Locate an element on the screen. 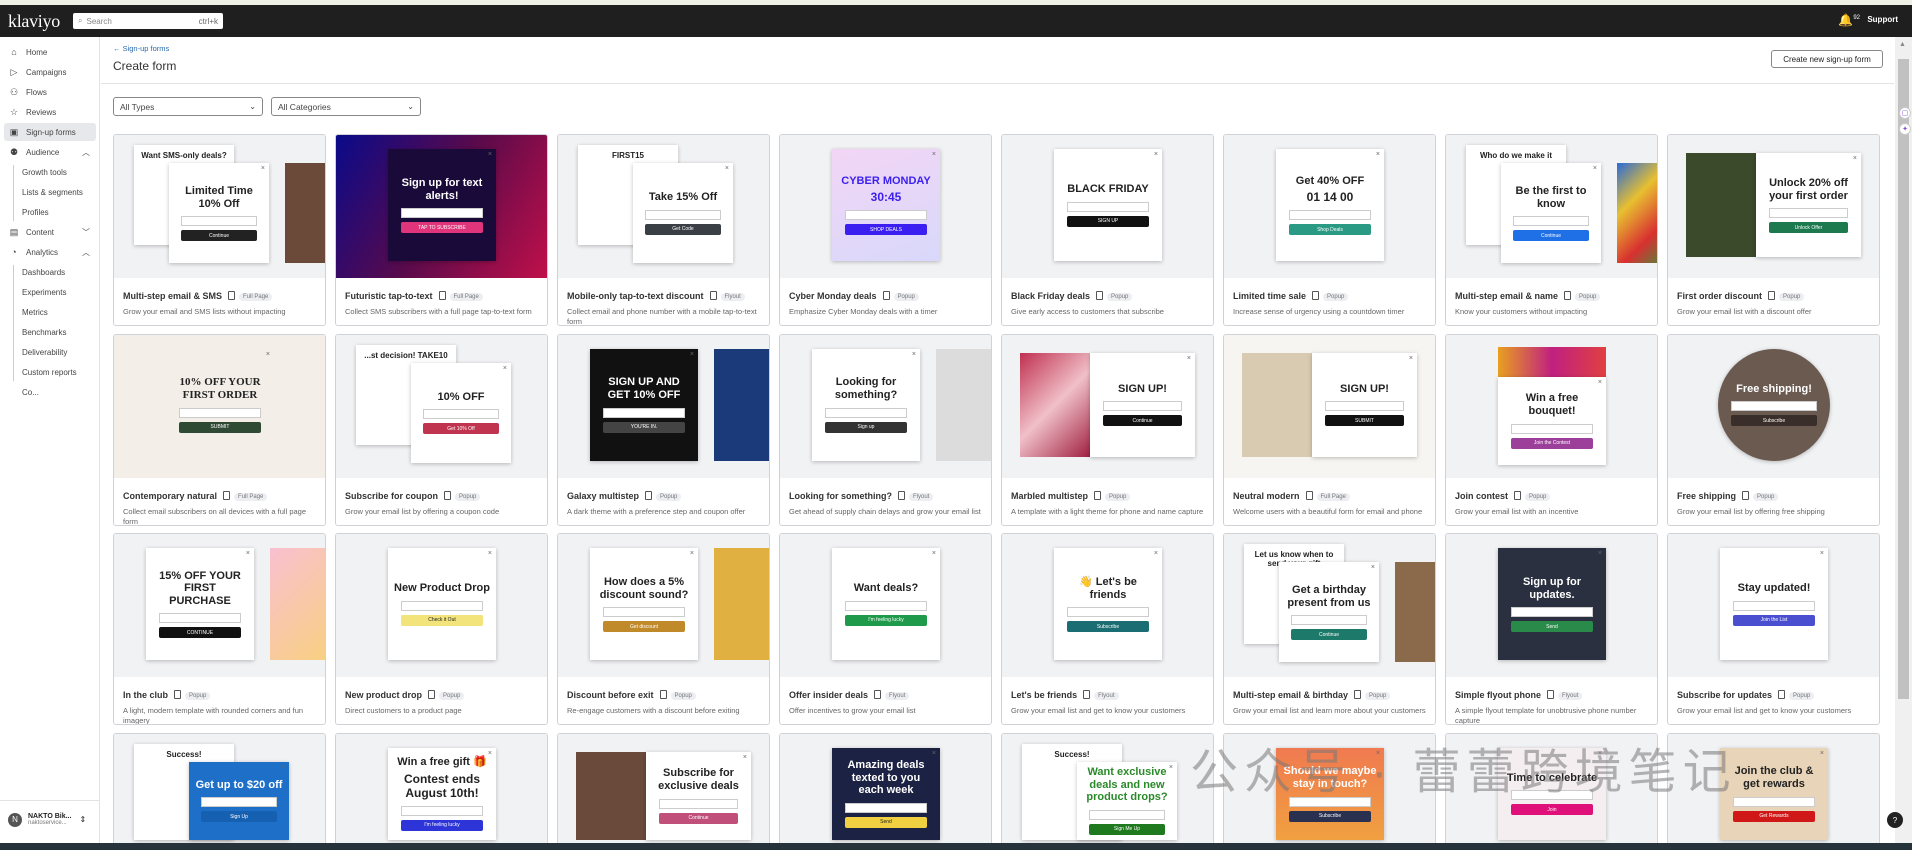 The height and width of the screenshot is (850, 1912). sidebar-item-analytics: ◔ Analytics ︿ is located at coordinates (50, 252).